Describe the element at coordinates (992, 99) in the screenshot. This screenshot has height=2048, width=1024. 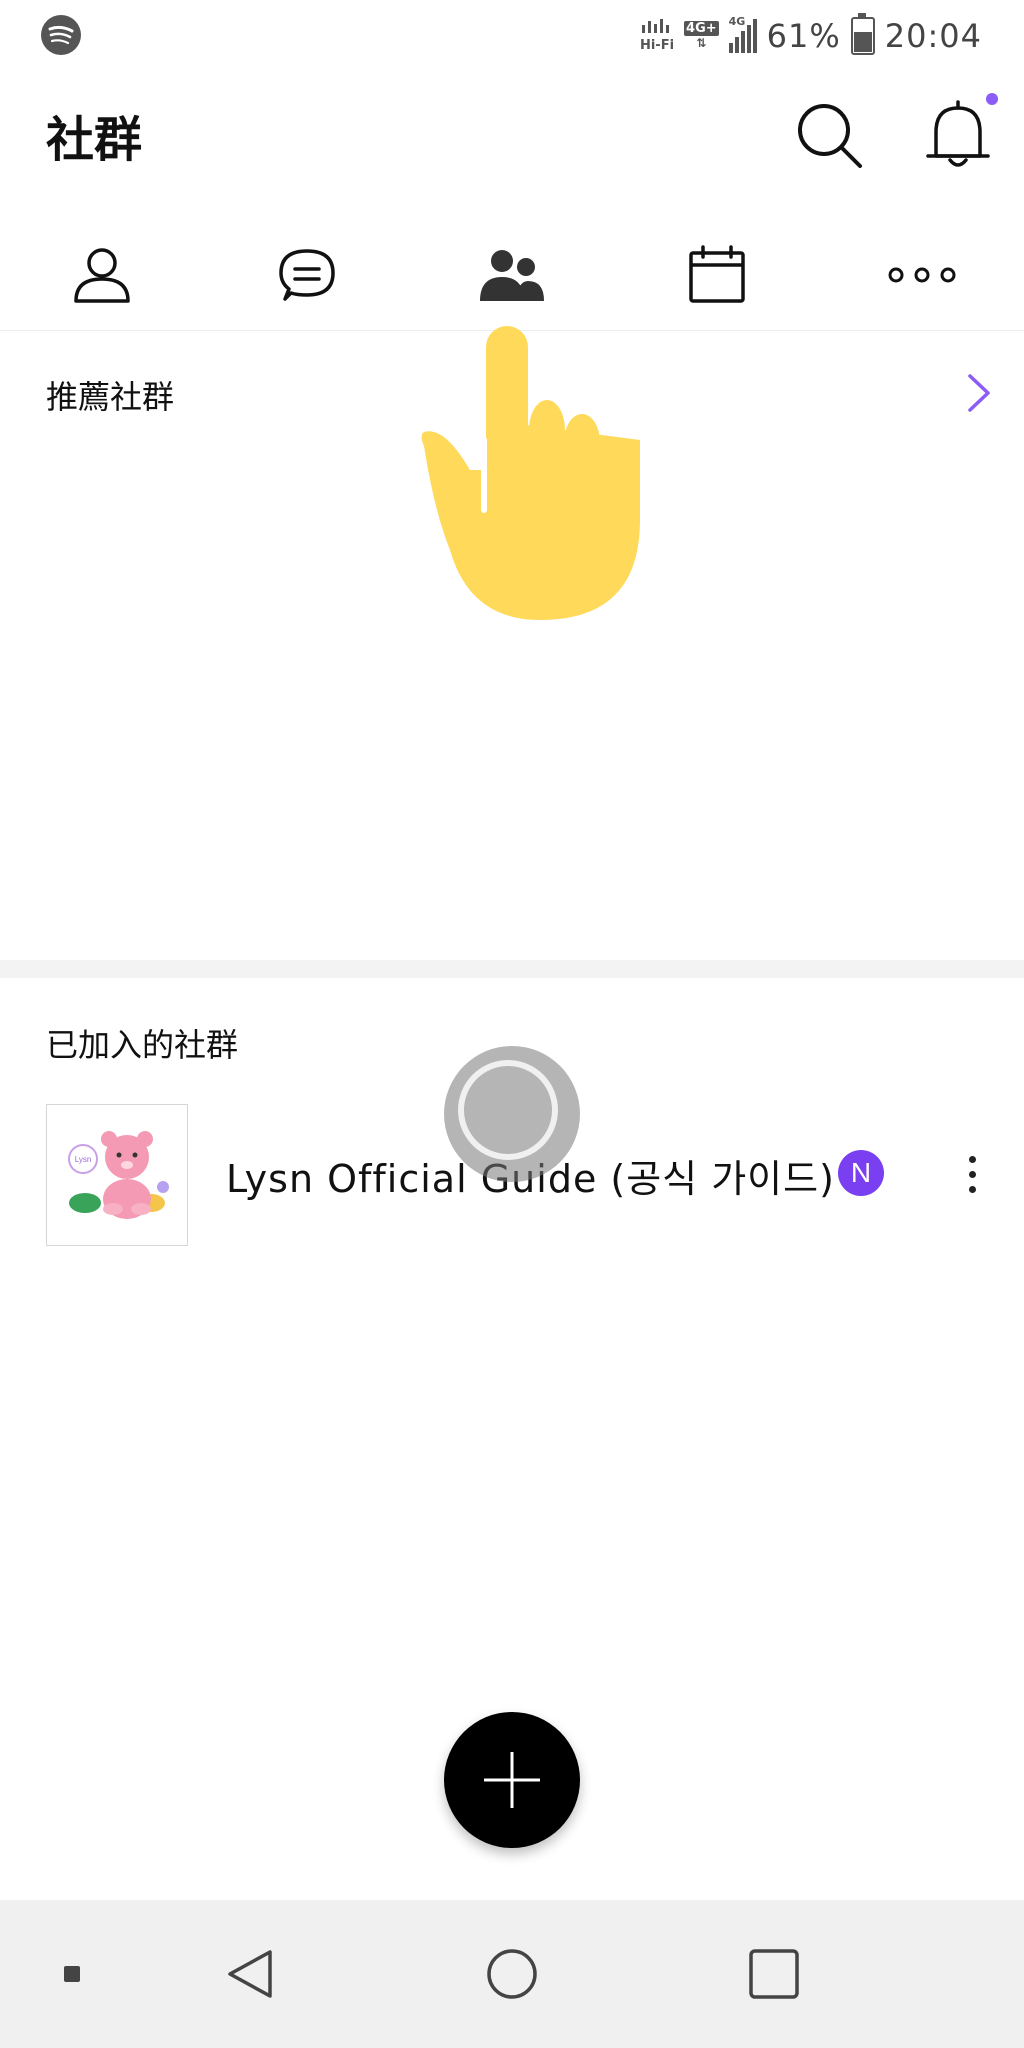
I see `notification-dot` at that location.